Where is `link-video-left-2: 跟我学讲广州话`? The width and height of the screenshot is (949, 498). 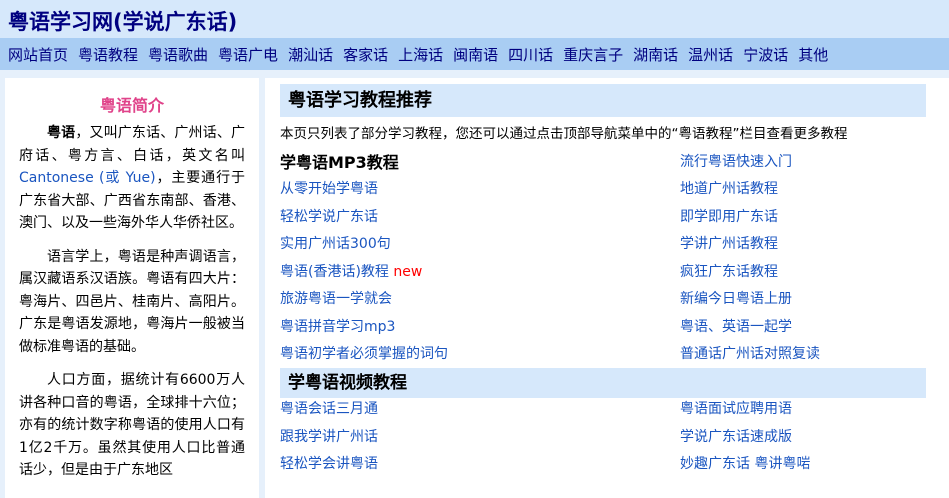 link-video-left-2: 跟我学讲广州话 is located at coordinates (329, 436).